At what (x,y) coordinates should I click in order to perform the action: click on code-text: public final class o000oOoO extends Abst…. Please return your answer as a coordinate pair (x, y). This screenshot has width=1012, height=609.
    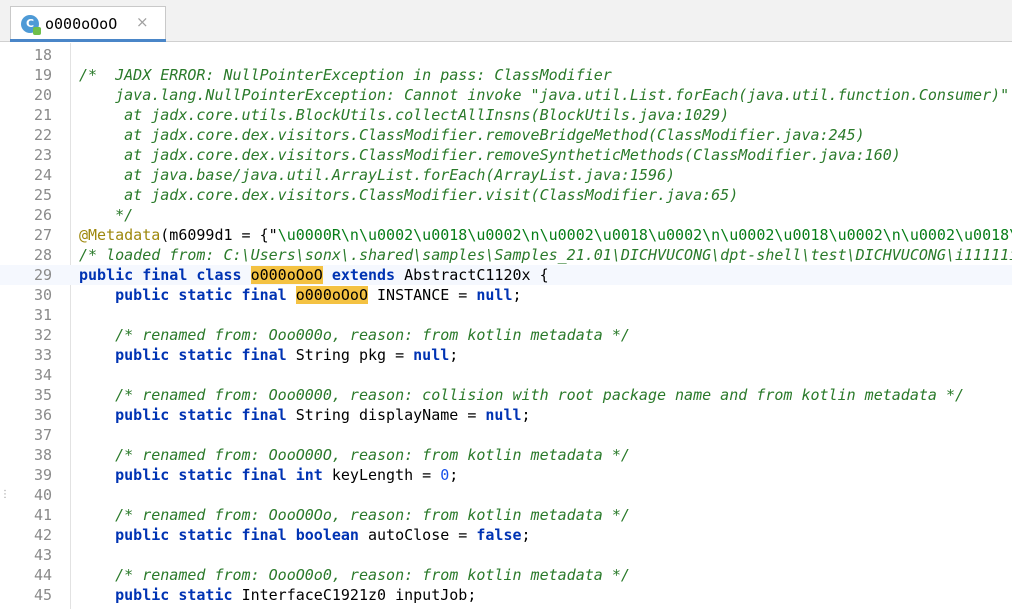
    Looking at the image, I should click on (314, 275).